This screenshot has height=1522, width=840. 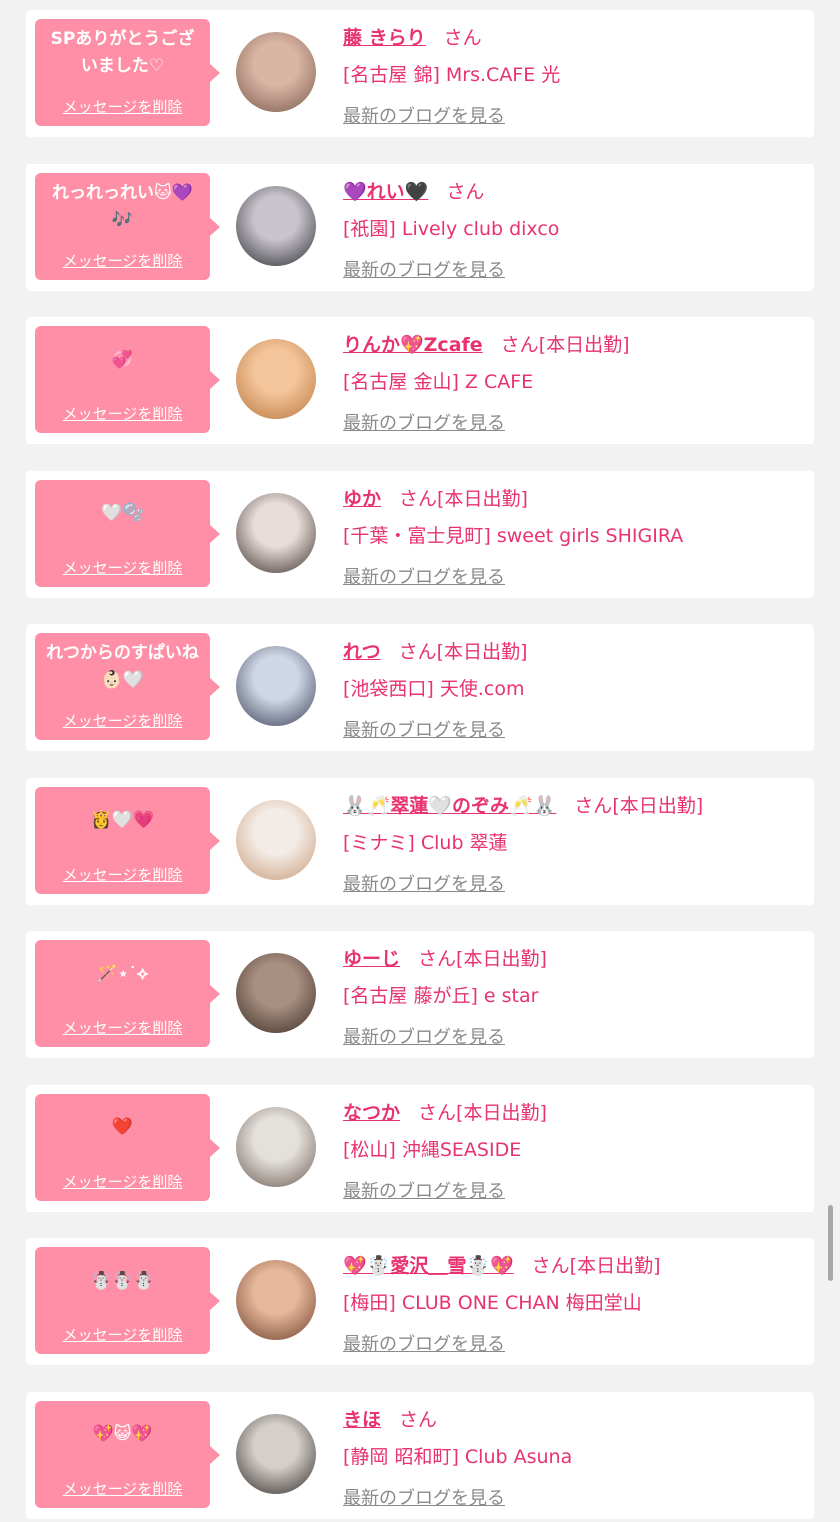 I want to click on message-text: 🪄⋆˙⟡, so click(x=122, y=973).